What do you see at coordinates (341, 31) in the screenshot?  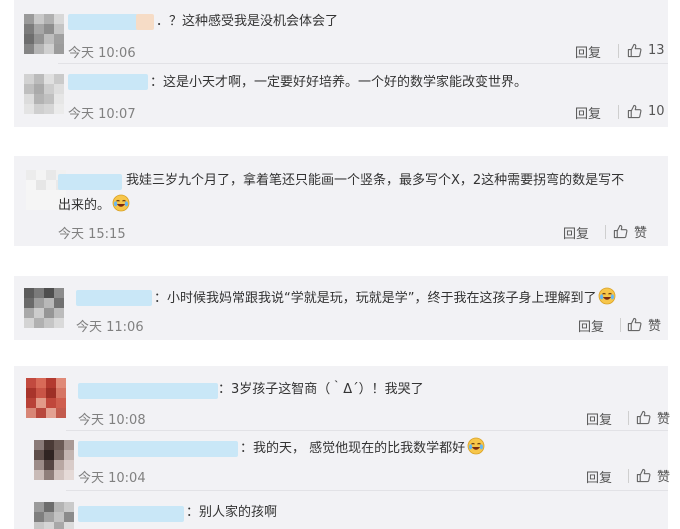 I see `comment-item: ．？这种感受我是没机会体会了 今天 10:06 回复 13` at bounding box center [341, 31].